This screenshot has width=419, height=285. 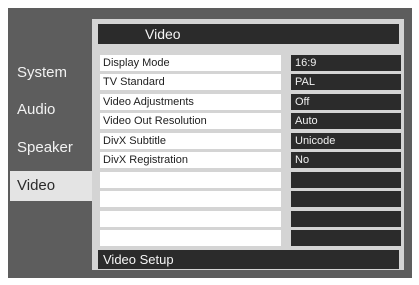 I want to click on sidebar-item-video: Video, so click(x=51, y=186).